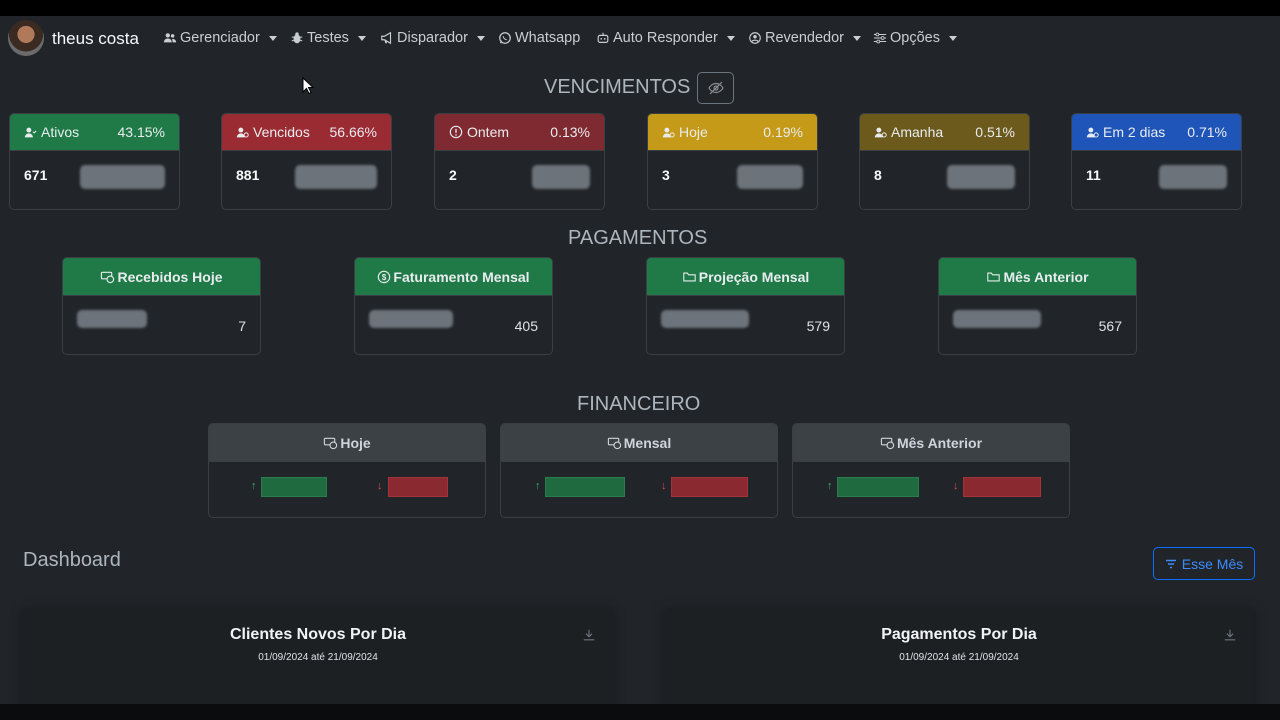  What do you see at coordinates (732, 179) in the screenshot?
I see `card-body: 3` at bounding box center [732, 179].